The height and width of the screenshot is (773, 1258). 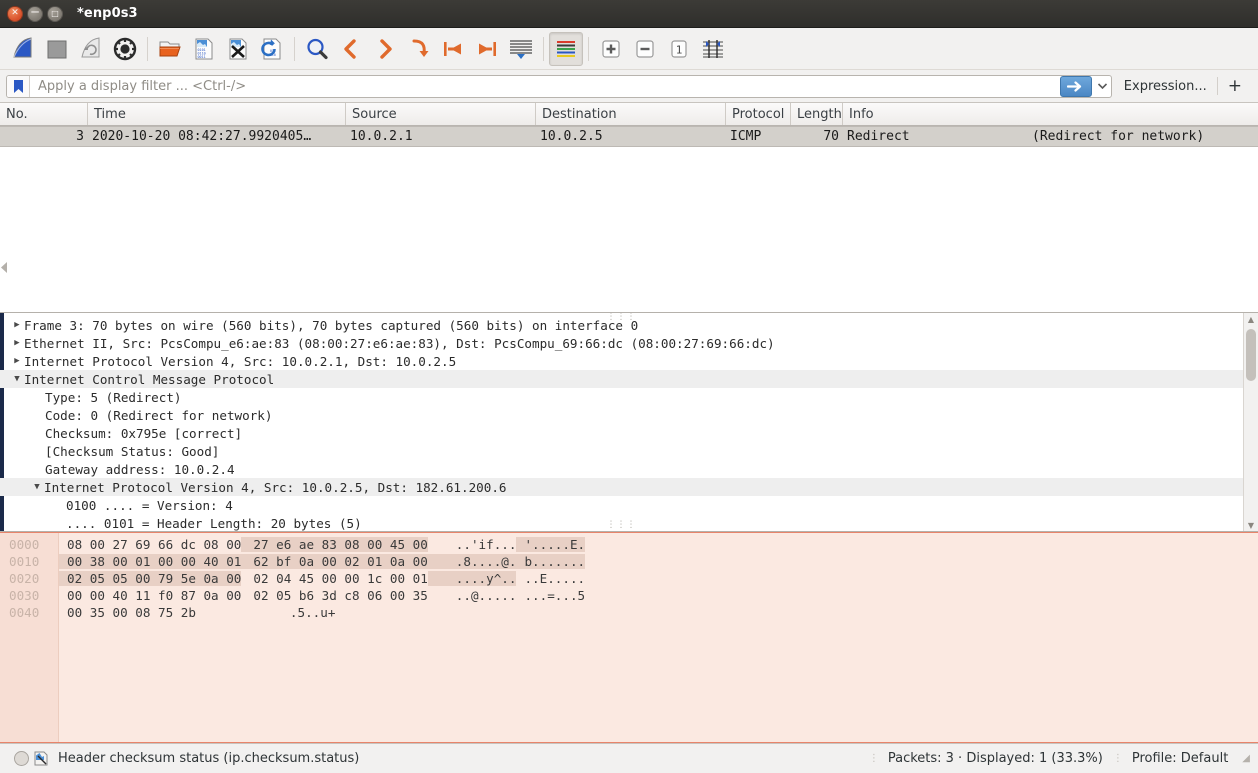 I want to click on pane-splitter-grip-bottom: ⋮⋮⋮, so click(x=622, y=525).